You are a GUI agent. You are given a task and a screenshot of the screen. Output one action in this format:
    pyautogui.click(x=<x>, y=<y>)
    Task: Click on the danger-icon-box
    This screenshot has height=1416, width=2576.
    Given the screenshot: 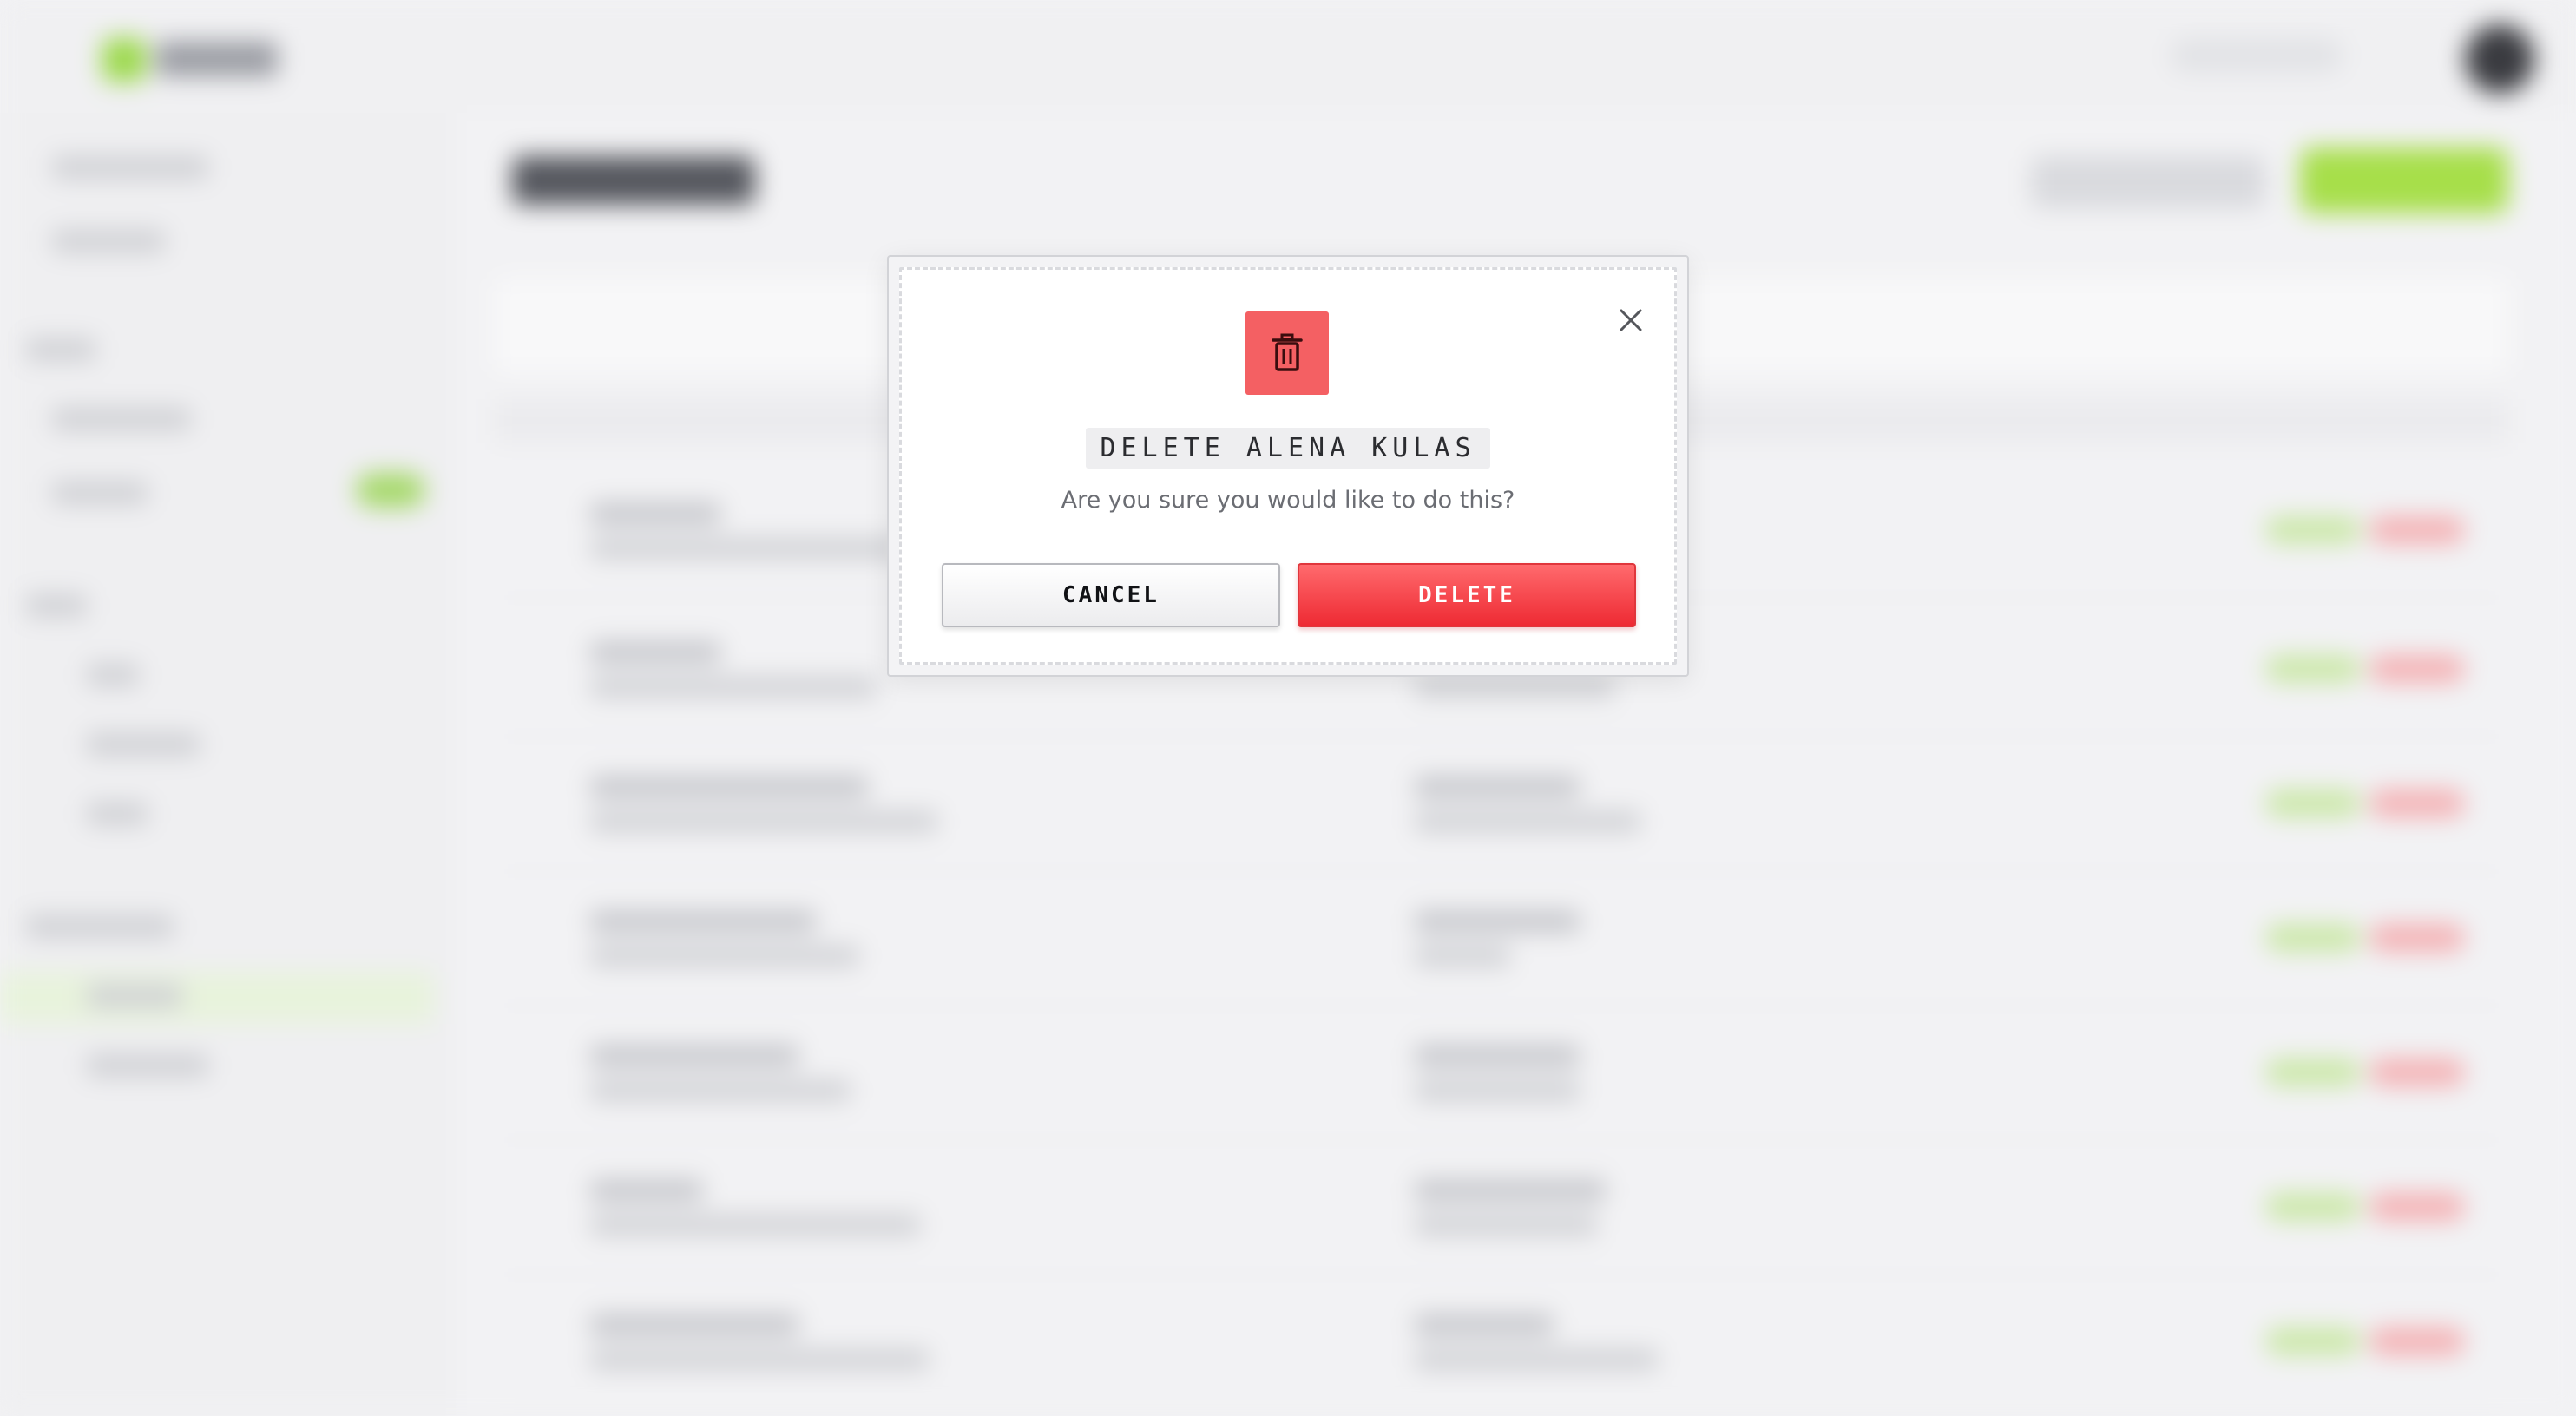 What is the action you would take?
    pyautogui.click(x=1287, y=353)
    